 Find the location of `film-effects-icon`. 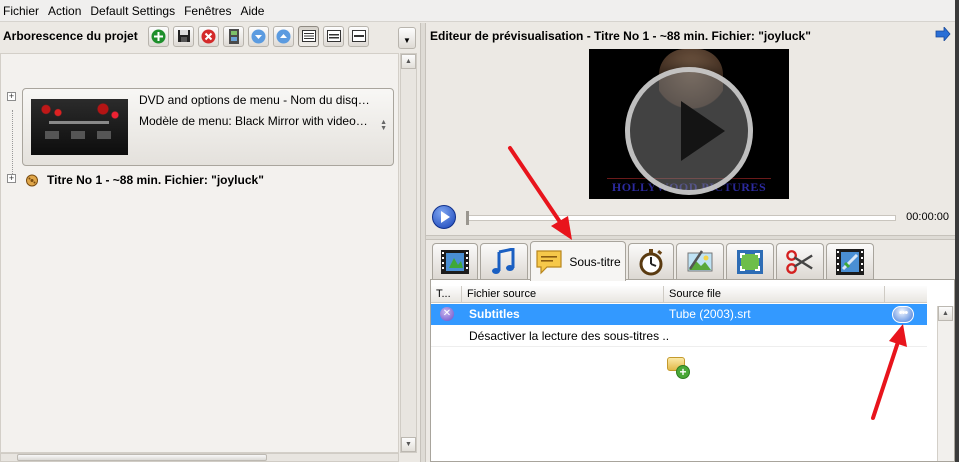

film-effects-icon is located at coordinates (850, 261).